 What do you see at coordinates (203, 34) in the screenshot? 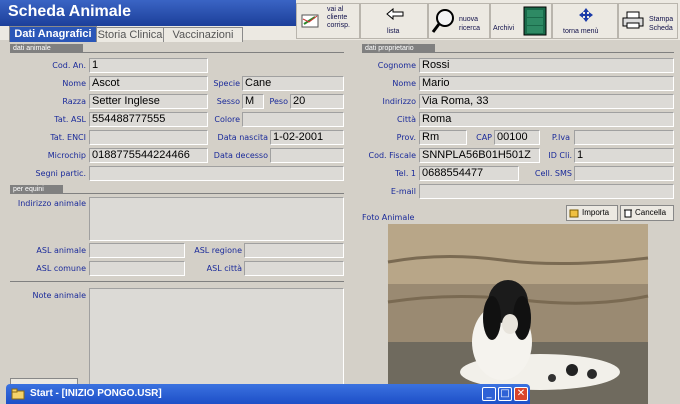
I see `tab-vaccinazioni: Vaccinazioni` at bounding box center [203, 34].